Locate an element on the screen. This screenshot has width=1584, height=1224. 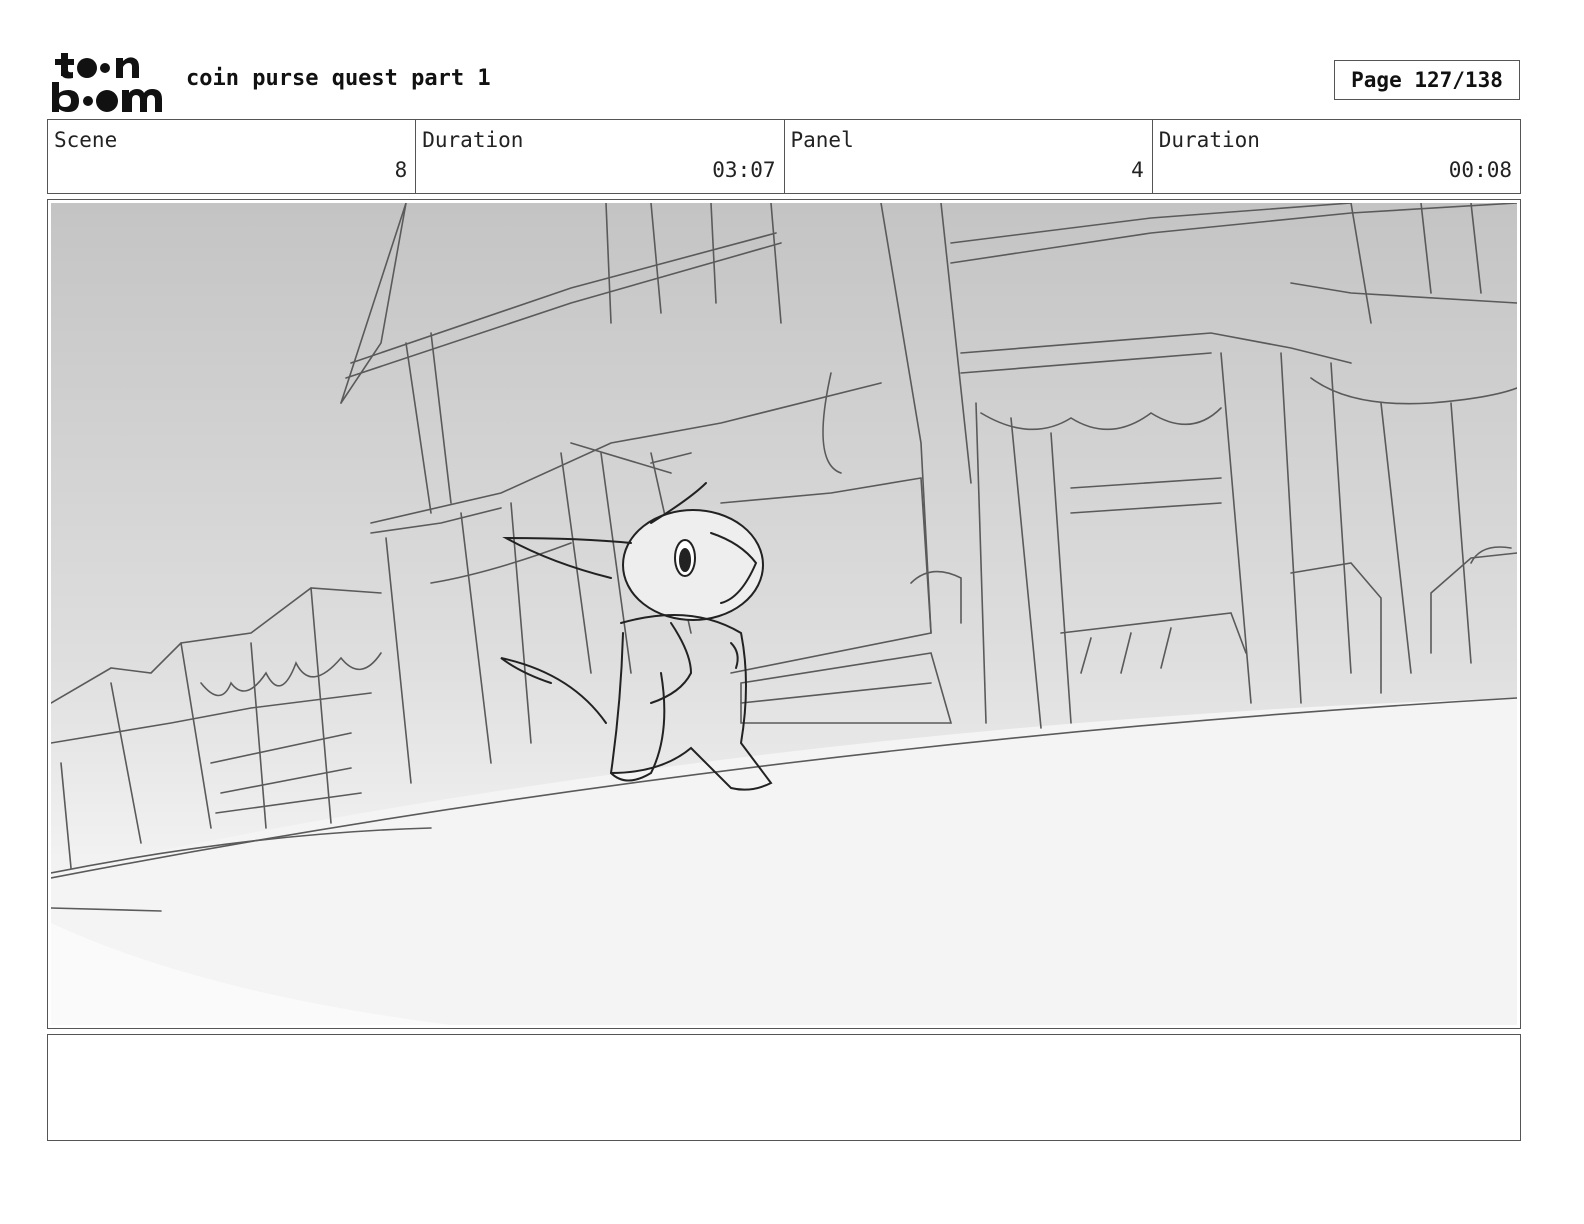
panel-notes-box is located at coordinates (784, 1087).